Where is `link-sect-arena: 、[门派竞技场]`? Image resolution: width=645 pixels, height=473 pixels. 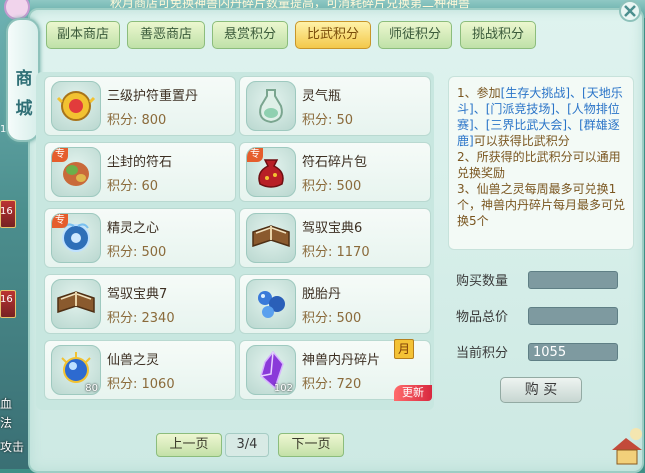
link-sect-arena: 、[门派竞技场] is located at coordinates (514, 109).